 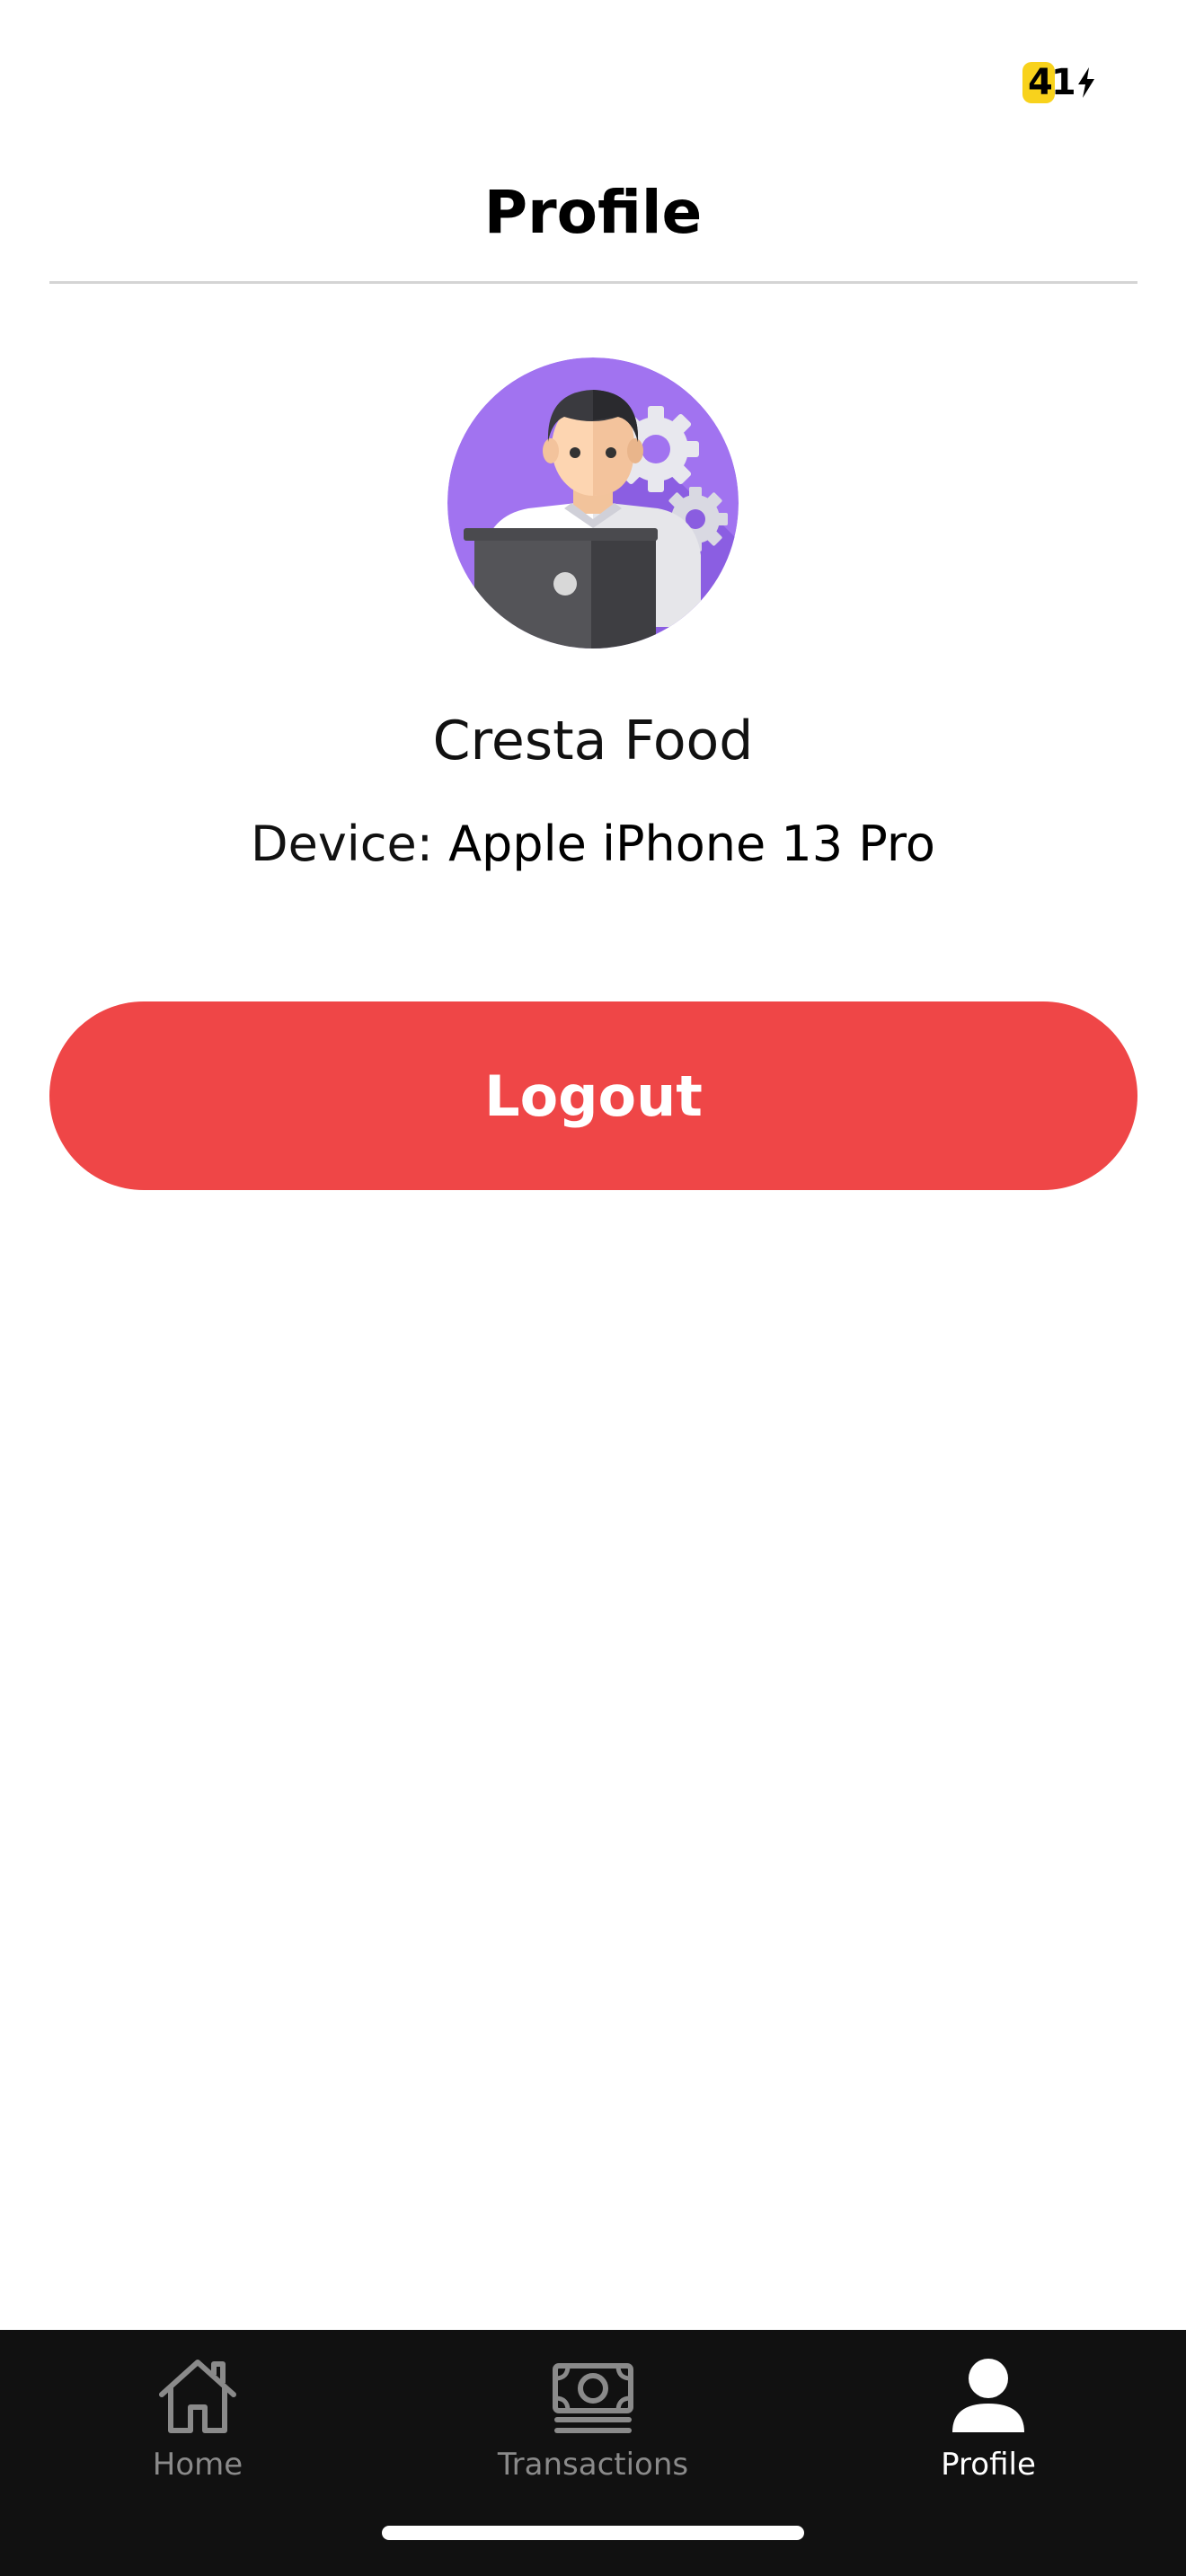 What do you see at coordinates (1052, 82) in the screenshot?
I see `battery-level: 41` at bounding box center [1052, 82].